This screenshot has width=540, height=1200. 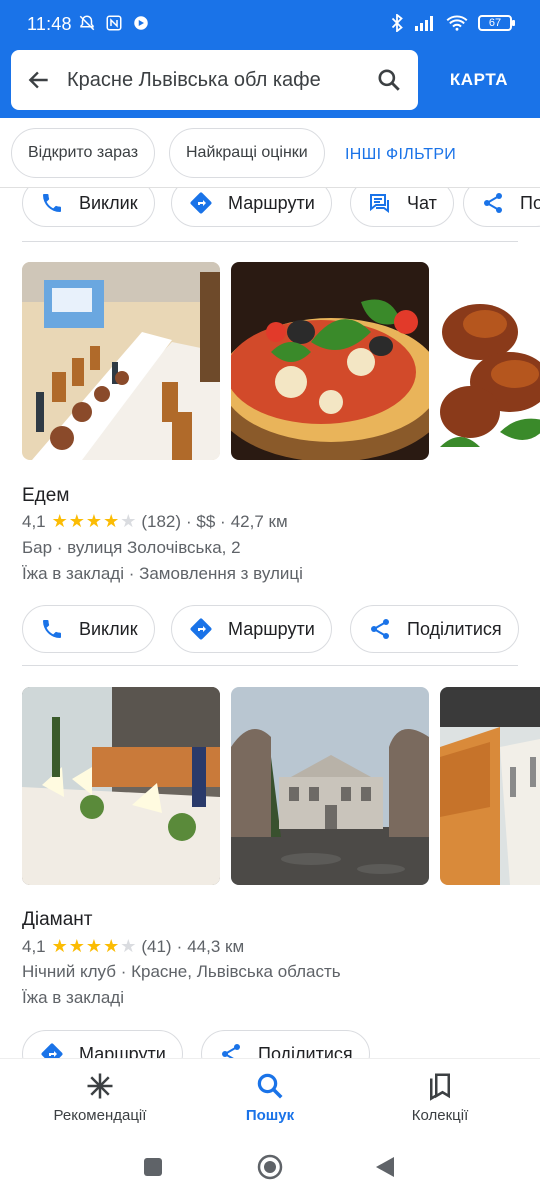 I want to click on search-button, so click(x=389, y=80).